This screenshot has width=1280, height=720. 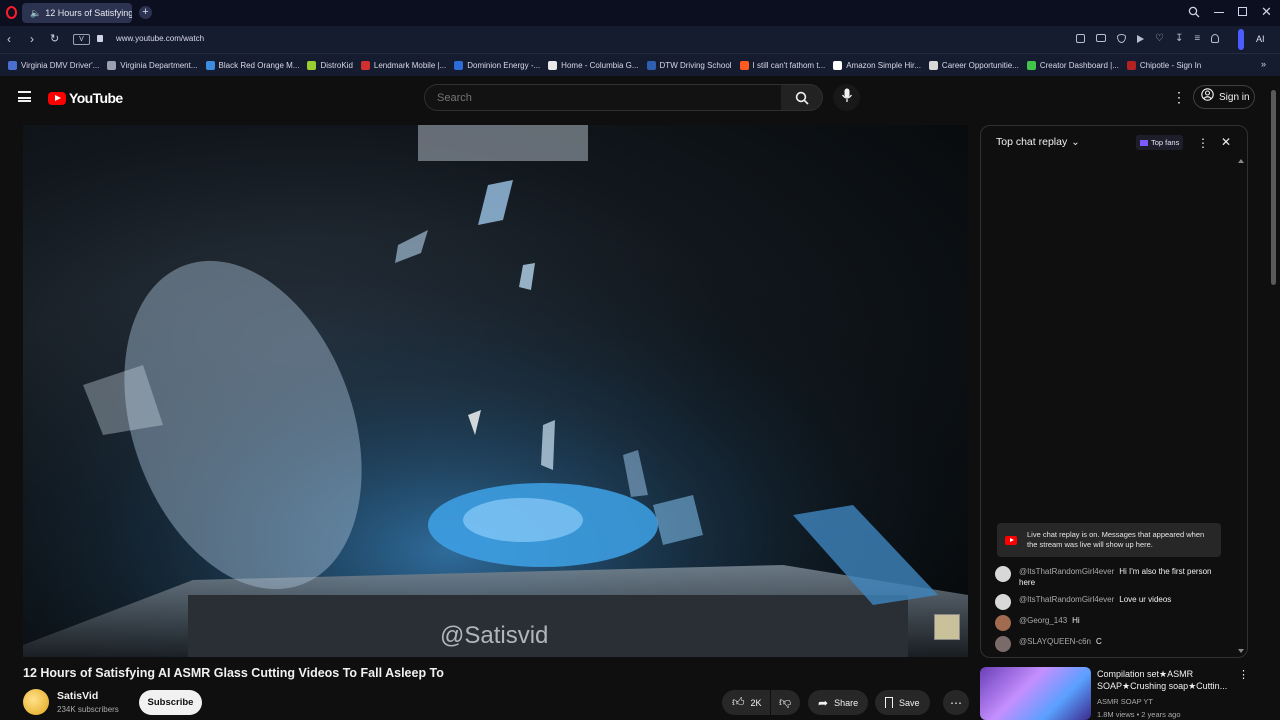 I want to click on minimize-button, so click(x=1219, y=12).